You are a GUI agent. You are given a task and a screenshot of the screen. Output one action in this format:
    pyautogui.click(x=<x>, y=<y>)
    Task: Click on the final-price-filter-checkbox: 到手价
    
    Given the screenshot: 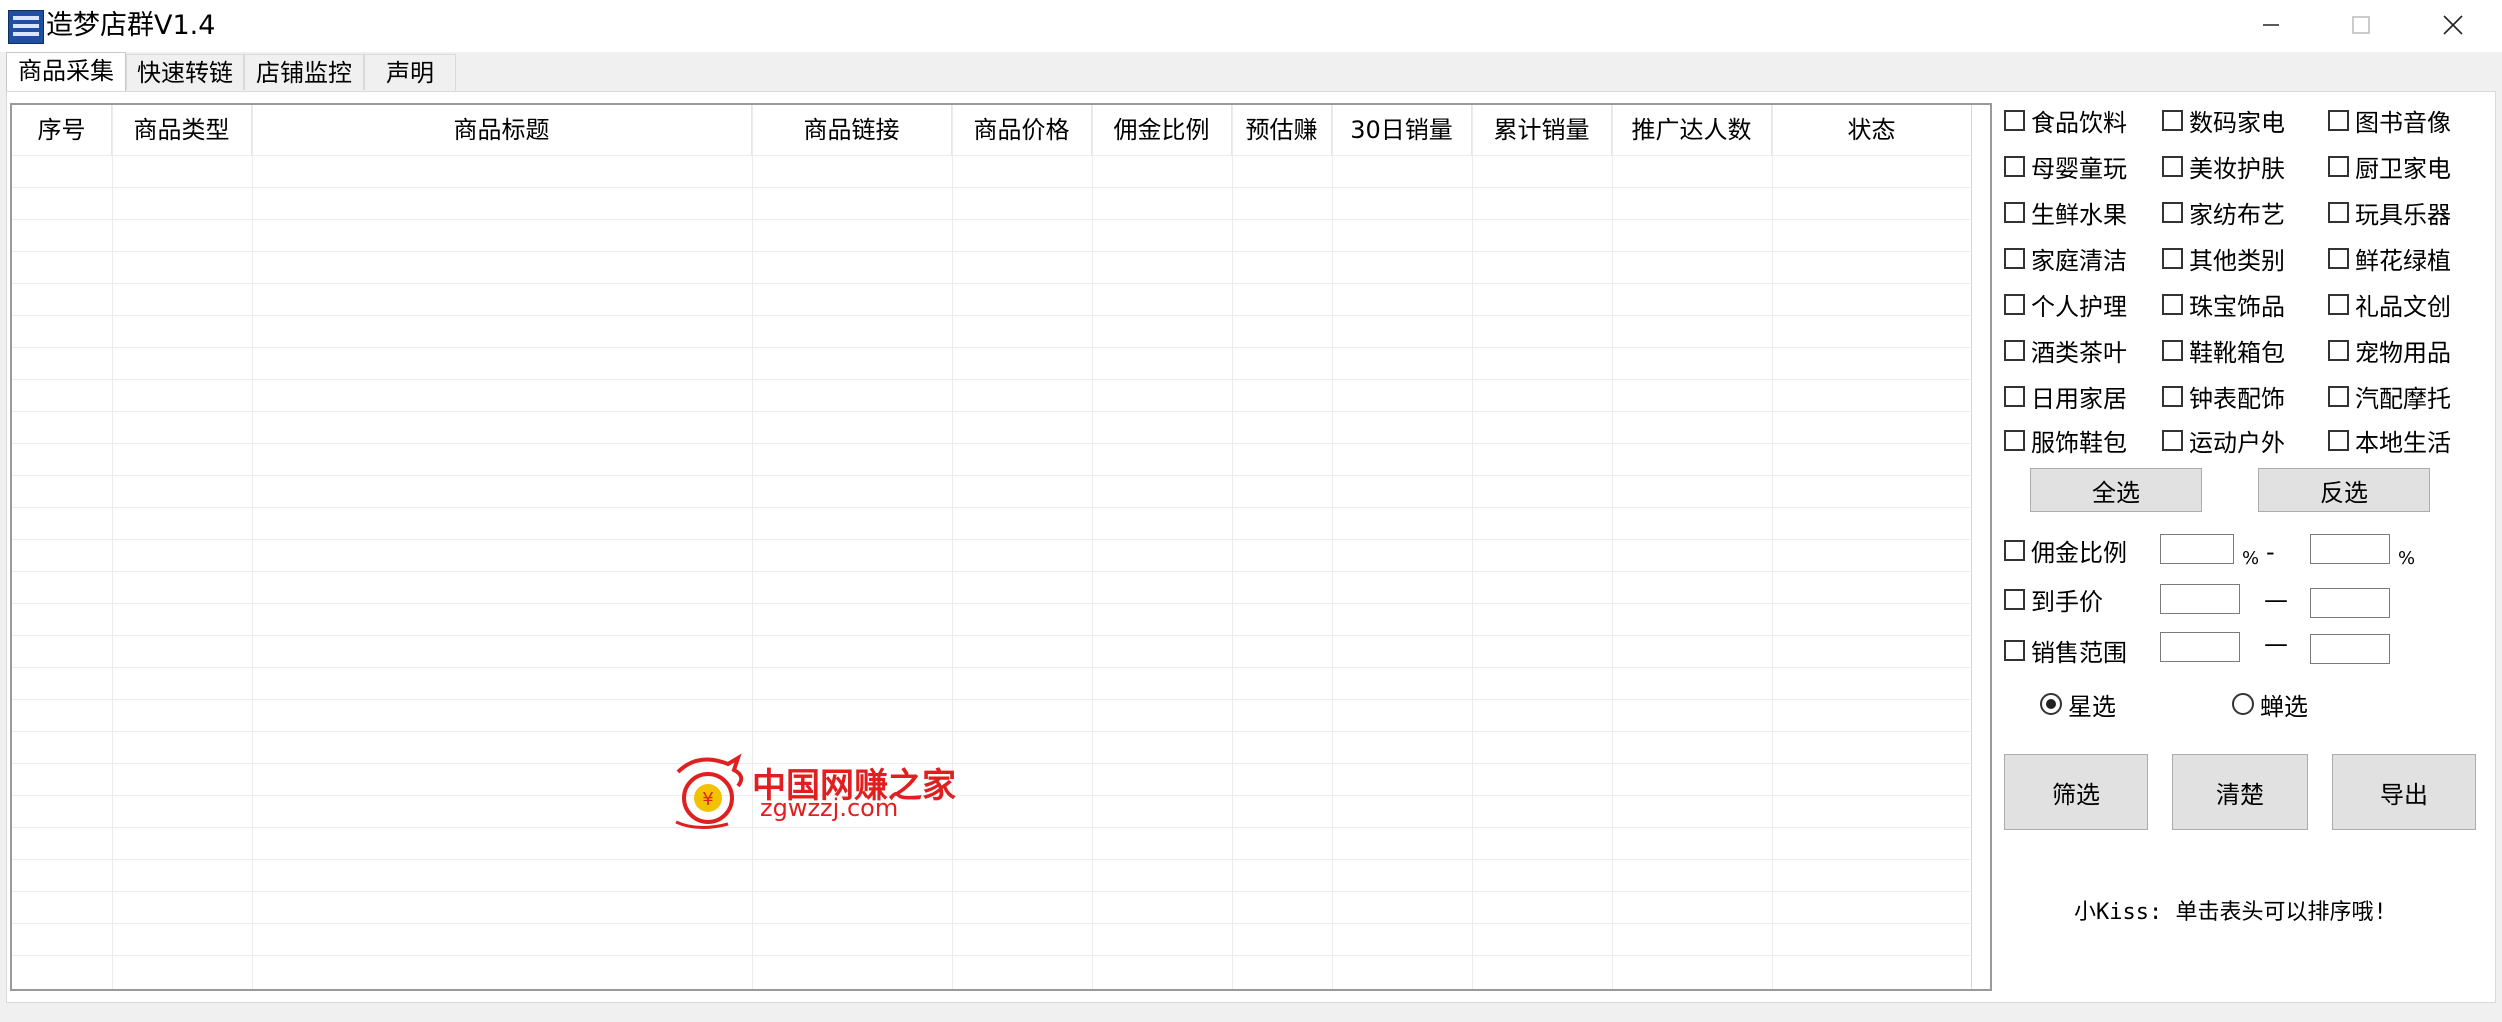 What is the action you would take?
    pyautogui.click(x=2053, y=599)
    